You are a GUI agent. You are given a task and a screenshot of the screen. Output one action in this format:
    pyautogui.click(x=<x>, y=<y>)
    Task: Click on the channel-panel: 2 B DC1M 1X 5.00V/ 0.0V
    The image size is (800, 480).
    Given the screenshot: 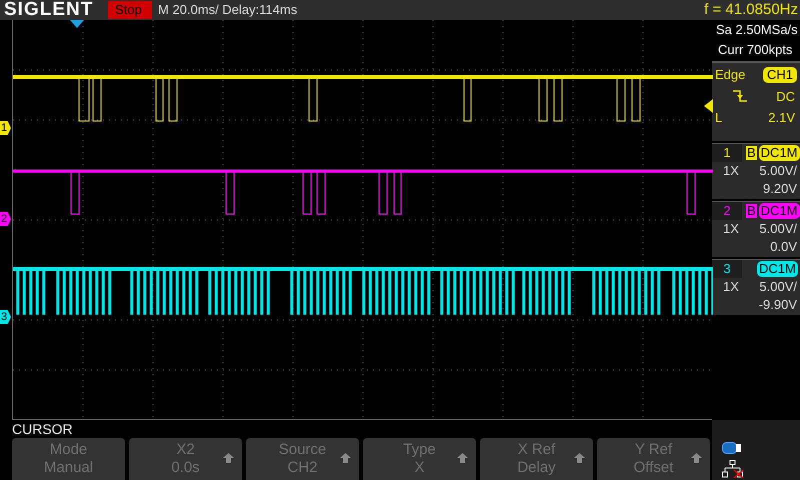 What is the action you would take?
    pyautogui.click(x=756, y=229)
    